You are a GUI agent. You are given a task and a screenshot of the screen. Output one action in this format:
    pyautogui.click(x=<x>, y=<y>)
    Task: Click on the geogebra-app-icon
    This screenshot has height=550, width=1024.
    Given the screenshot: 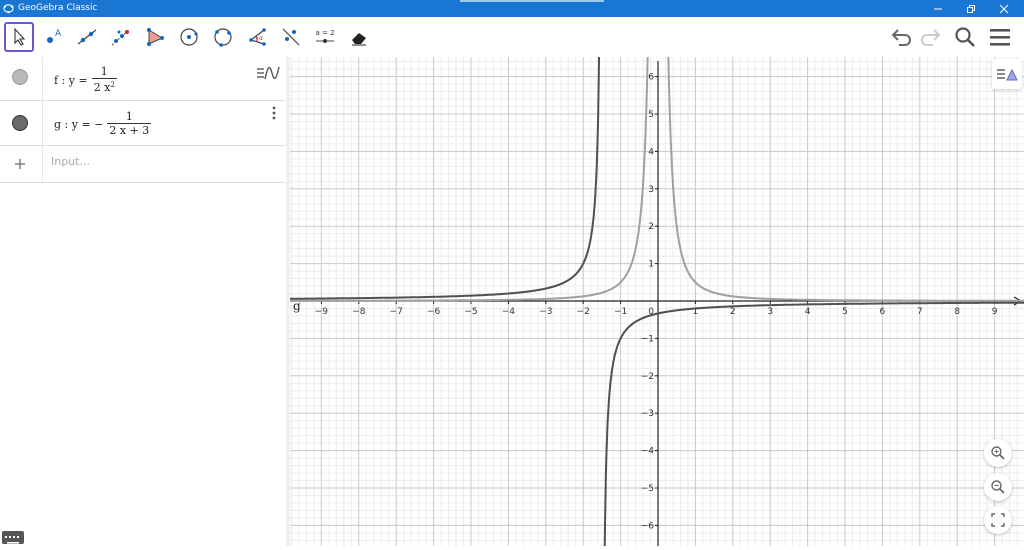 What is the action you would take?
    pyautogui.click(x=8, y=8)
    